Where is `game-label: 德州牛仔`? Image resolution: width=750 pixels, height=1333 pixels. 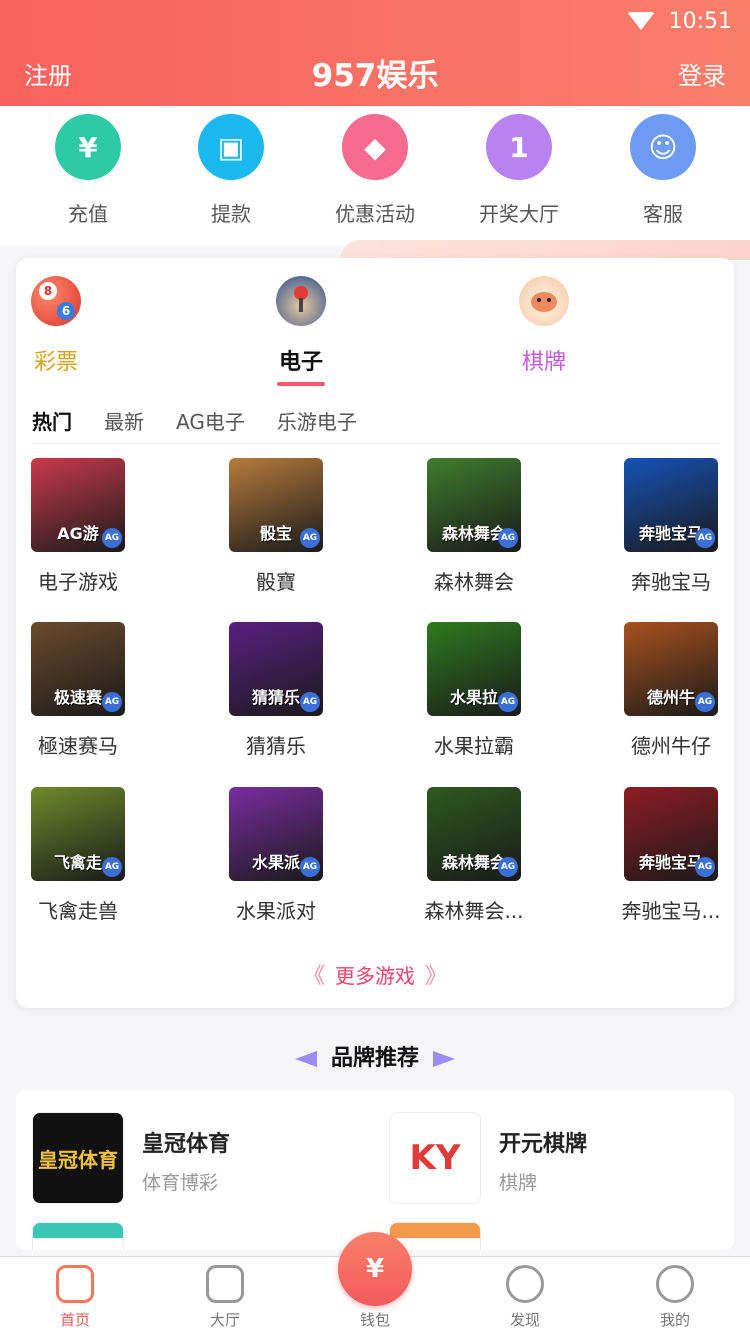
game-label: 德州牛仔 is located at coordinates (671, 746).